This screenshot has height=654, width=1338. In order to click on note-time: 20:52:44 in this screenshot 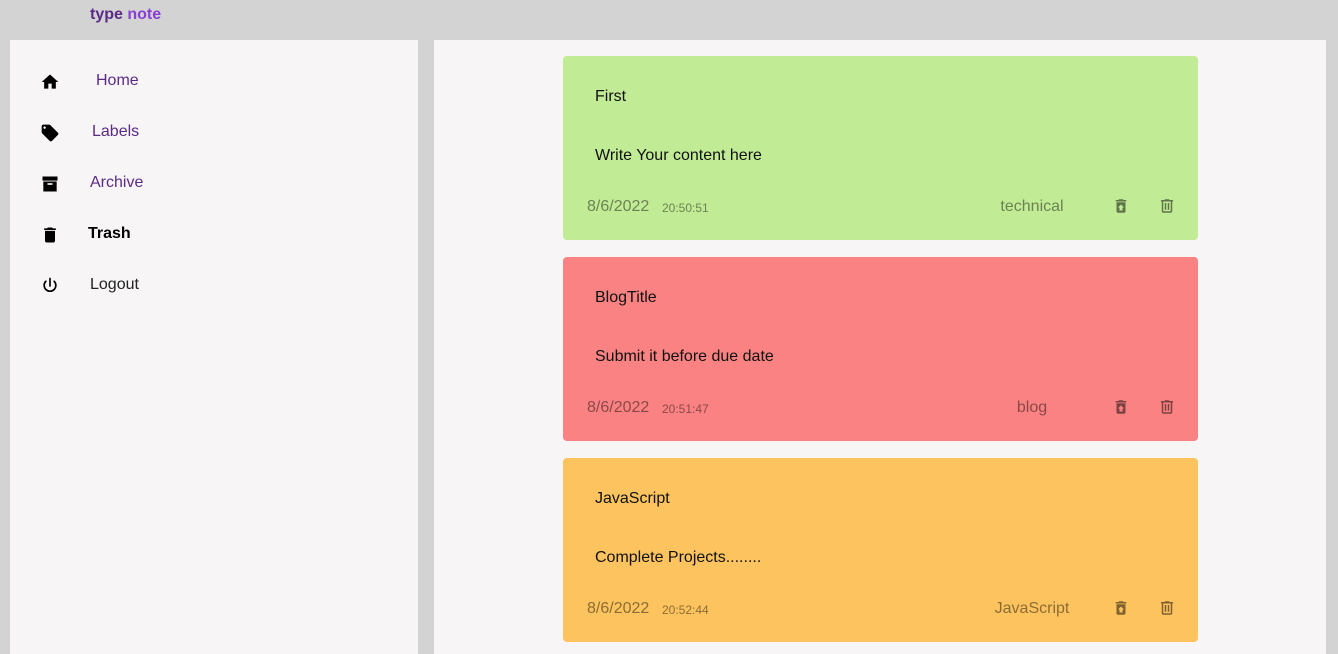, I will do `click(685, 610)`.